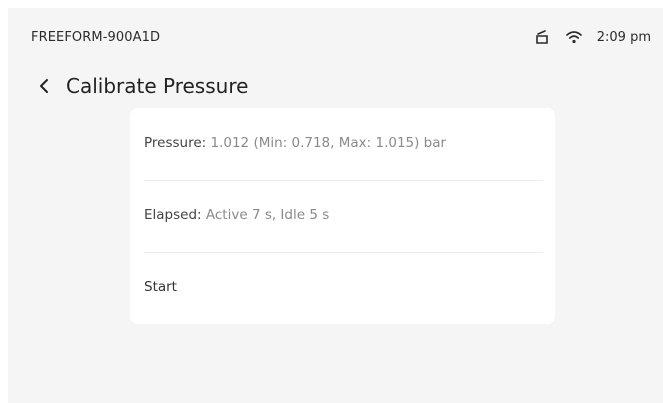 Image resolution: width=663 pixels, height=403 pixels. I want to click on device-icon, so click(542, 37).